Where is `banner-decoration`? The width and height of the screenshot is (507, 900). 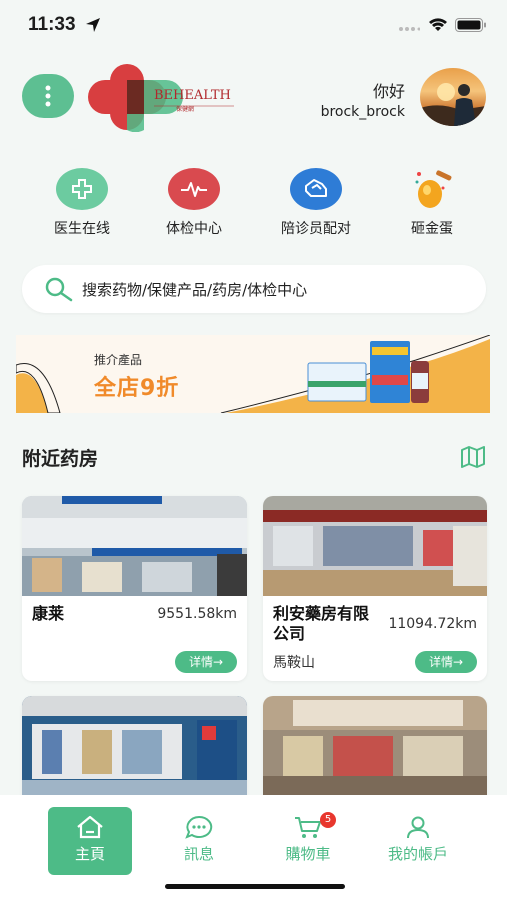
banner-decoration is located at coordinates (253, 374).